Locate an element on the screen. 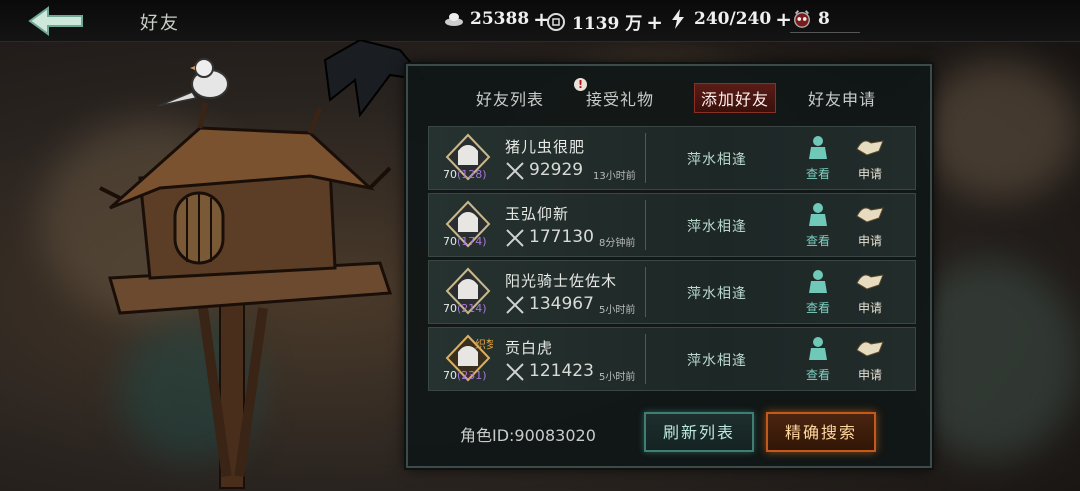 This screenshot has width=1080, height=491. last-online: 8分钟前 is located at coordinates (617, 243).